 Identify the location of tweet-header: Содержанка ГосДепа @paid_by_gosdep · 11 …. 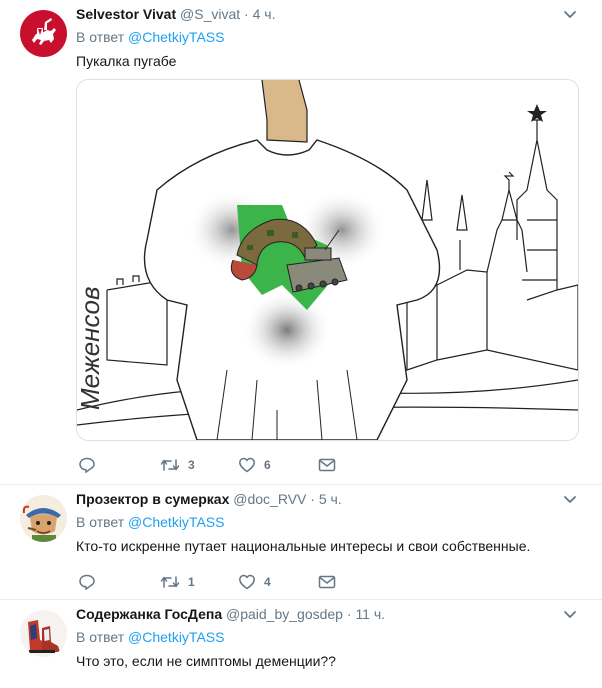
(230, 614).